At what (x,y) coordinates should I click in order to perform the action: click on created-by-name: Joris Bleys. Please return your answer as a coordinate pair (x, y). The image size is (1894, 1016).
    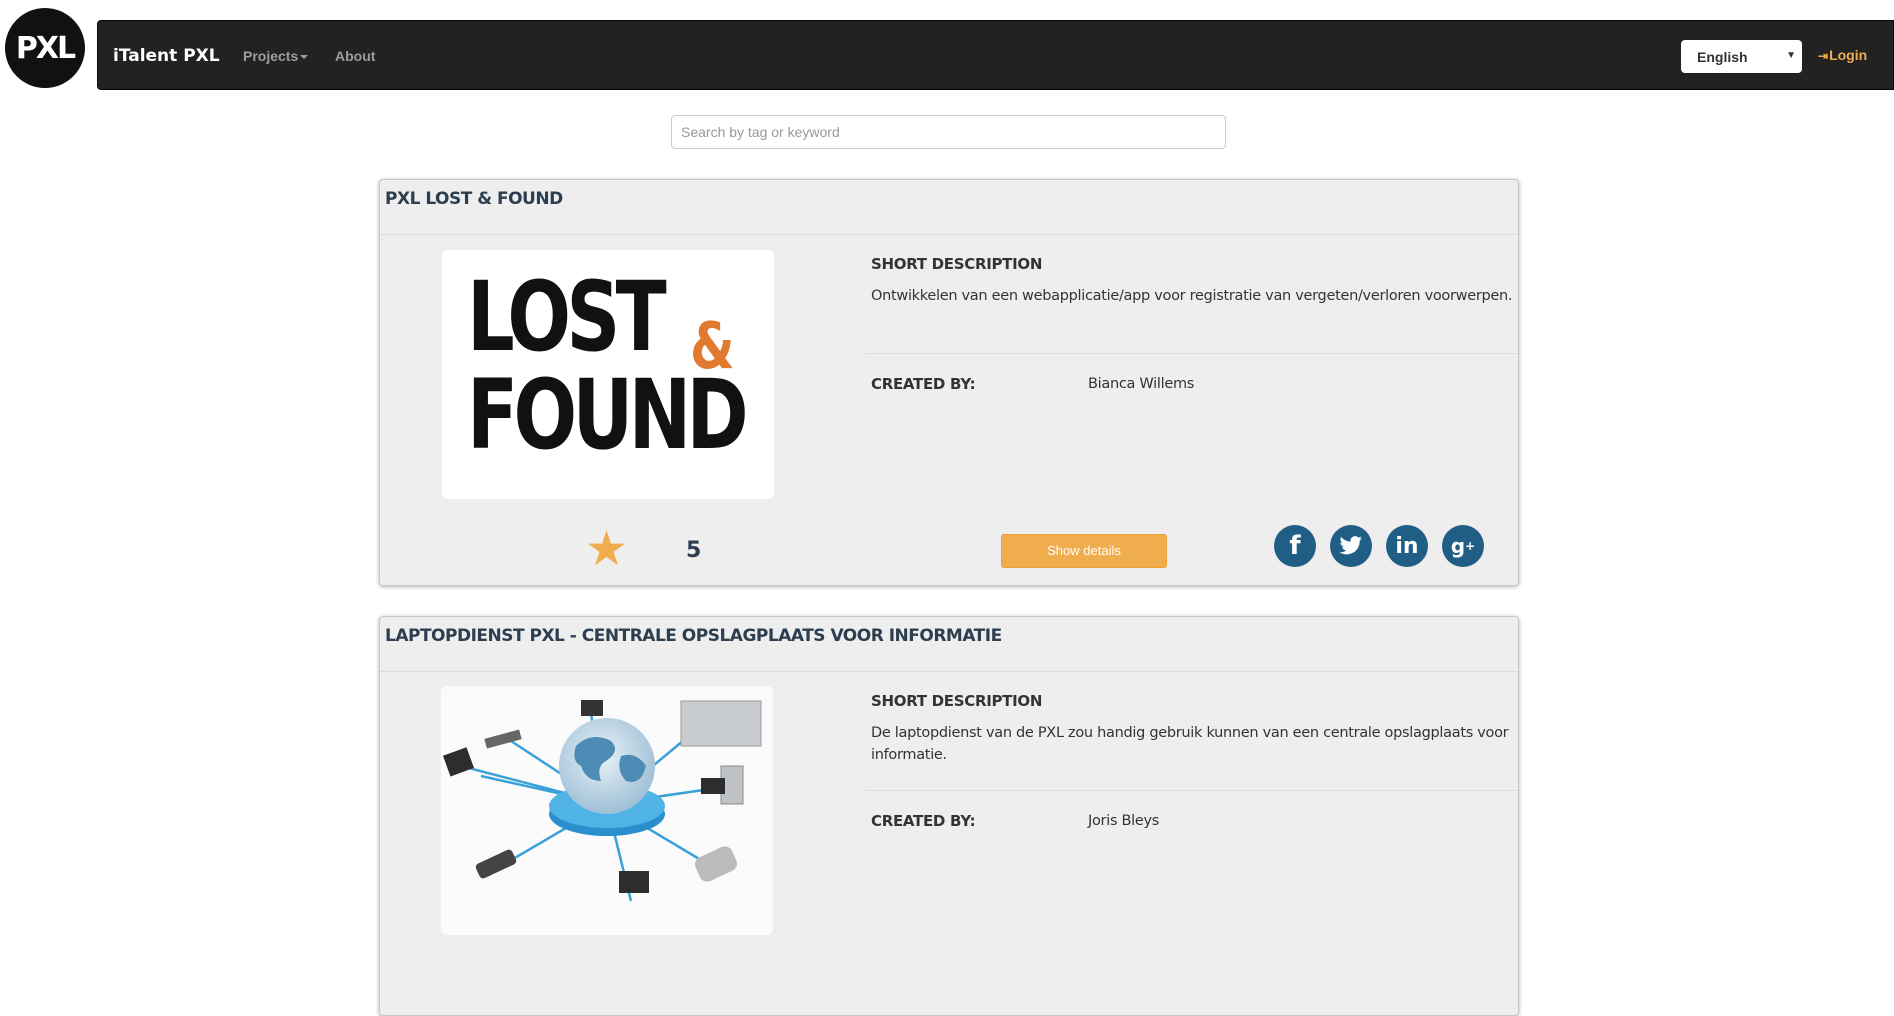
    Looking at the image, I should click on (1124, 821).